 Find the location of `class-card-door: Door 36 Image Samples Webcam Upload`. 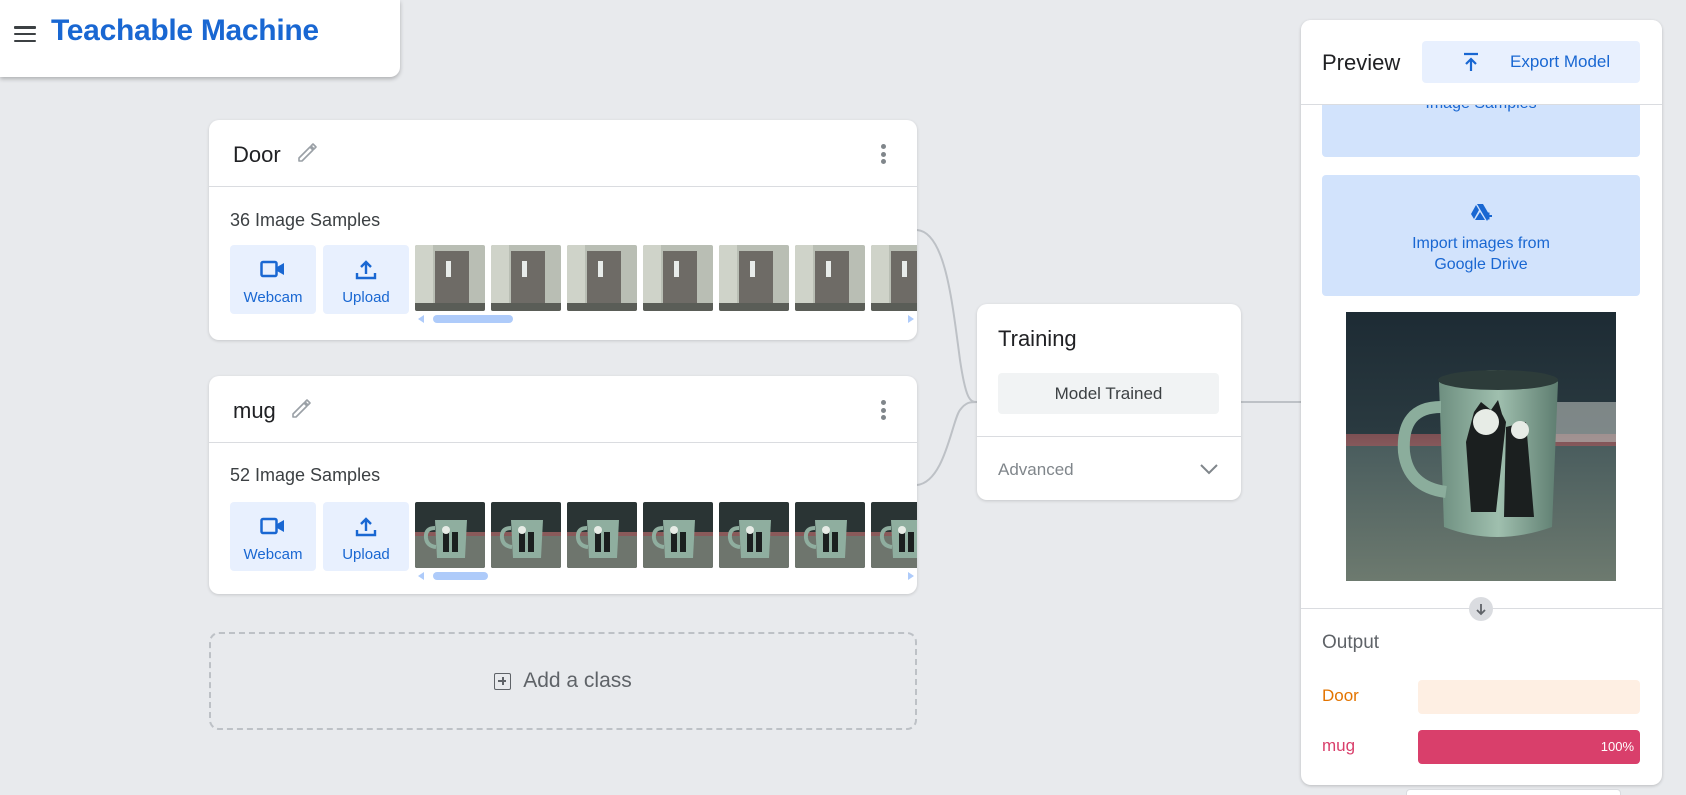

class-card-door: Door 36 Image Samples Webcam Upload is located at coordinates (563, 230).